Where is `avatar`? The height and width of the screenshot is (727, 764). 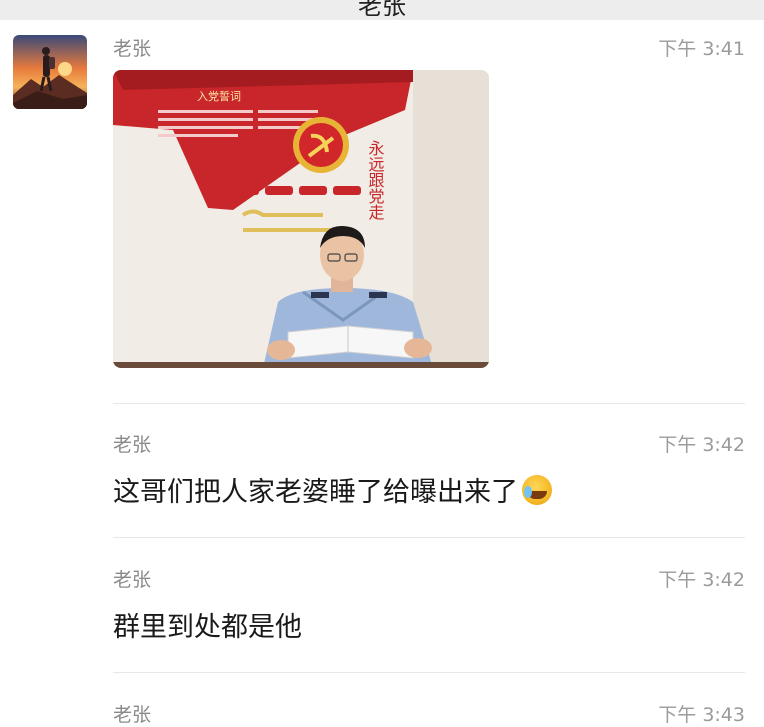
avatar is located at coordinates (50, 72).